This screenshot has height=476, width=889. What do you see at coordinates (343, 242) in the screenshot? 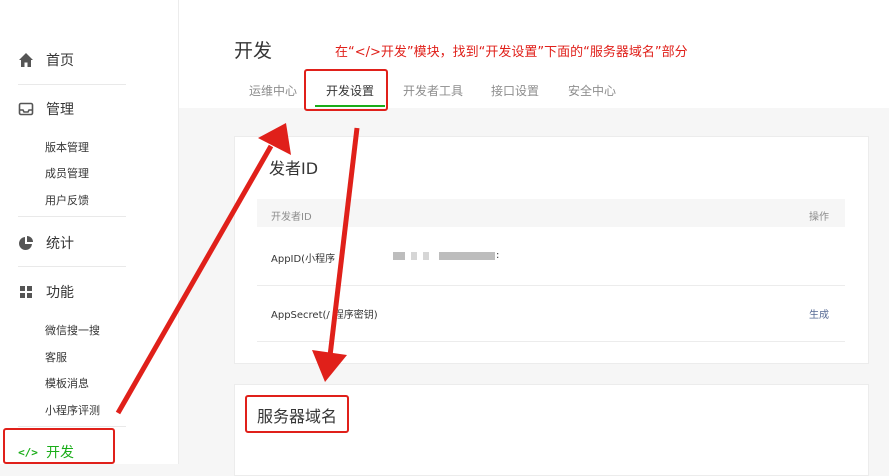
I see `arrow-to-server-domain` at bounding box center [343, 242].